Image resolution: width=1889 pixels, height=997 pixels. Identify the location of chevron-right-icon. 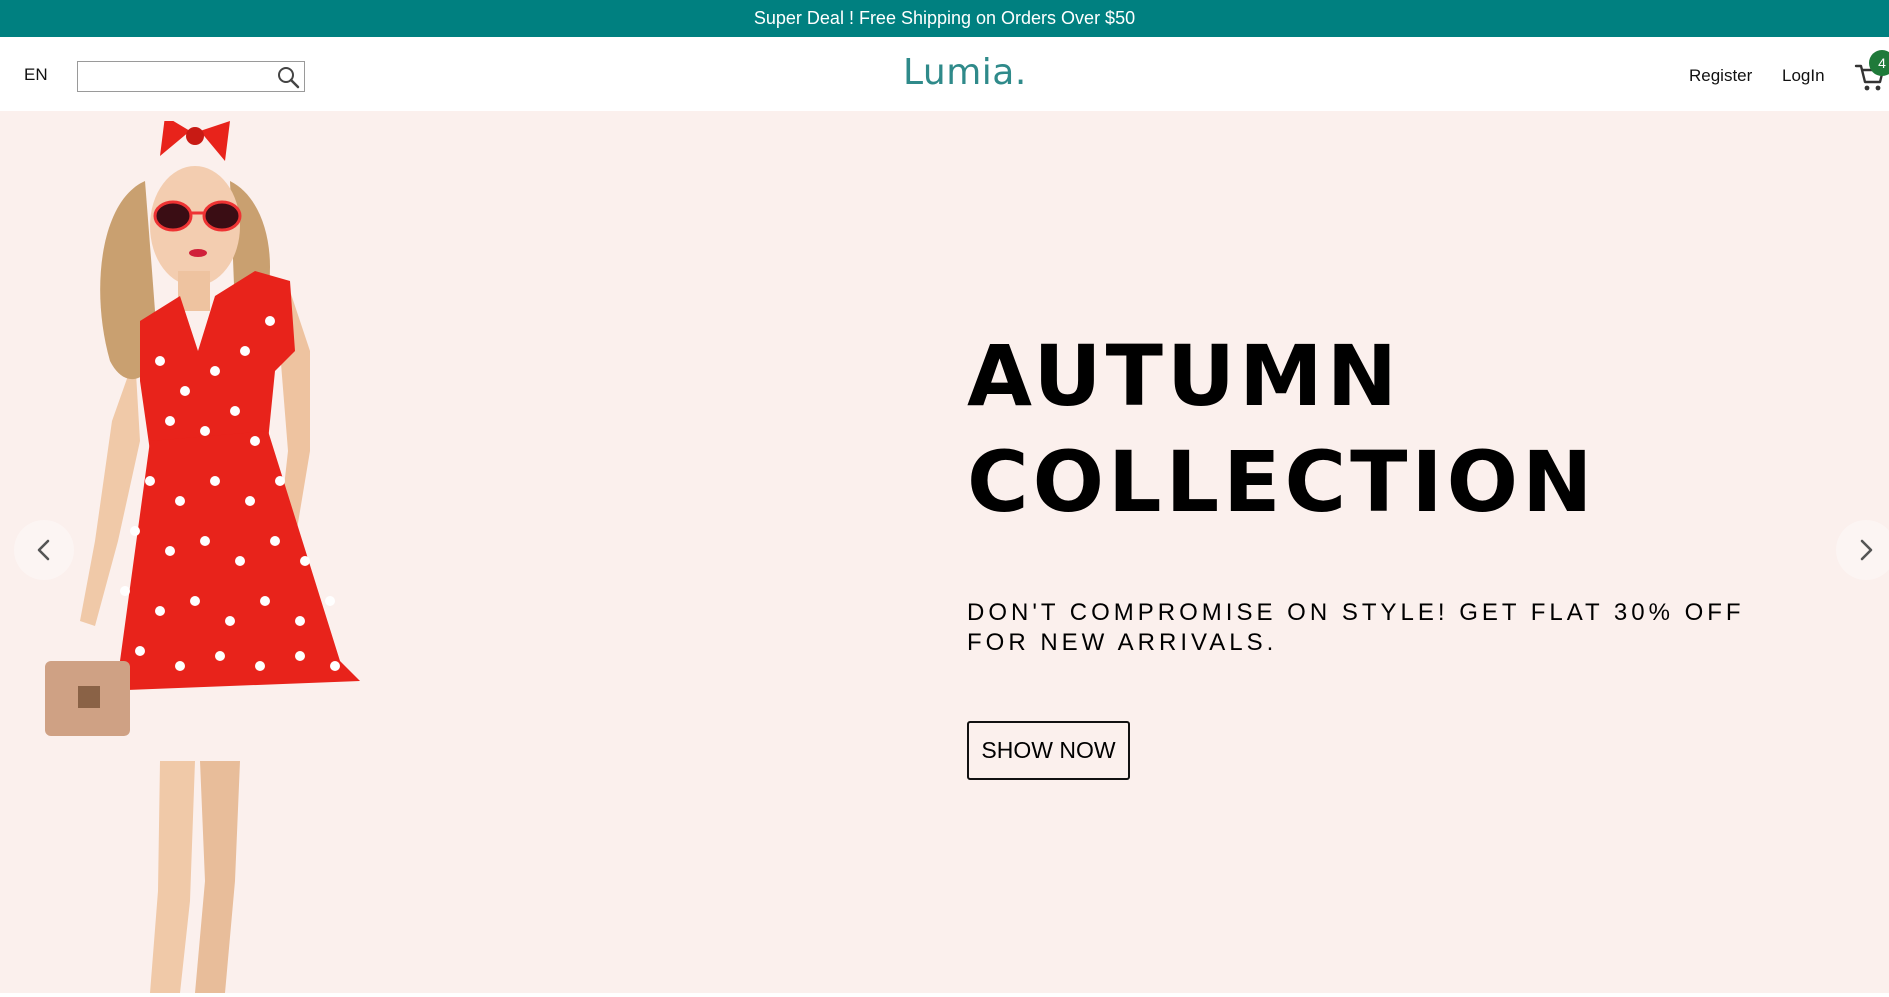
(1866, 550).